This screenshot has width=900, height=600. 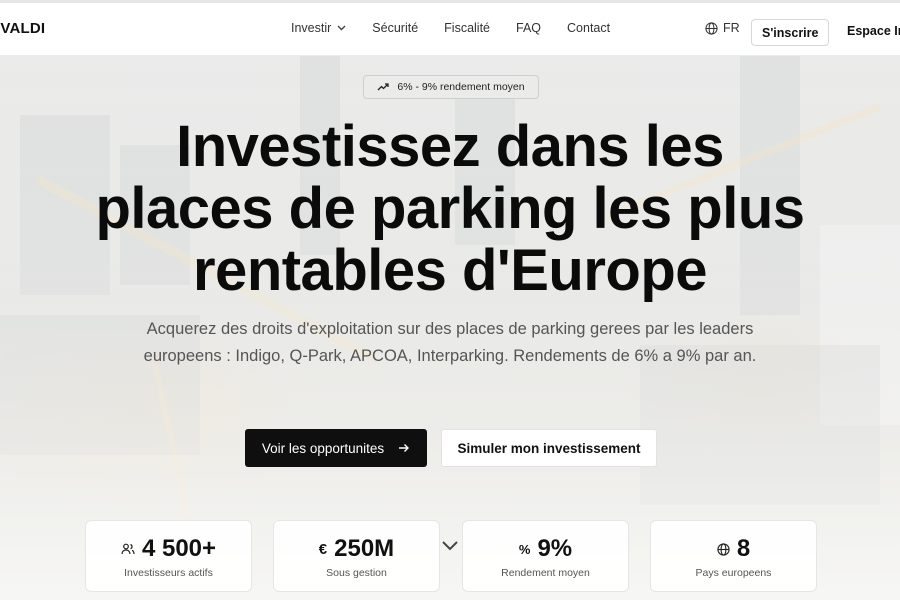 I want to click on brand-logo: IVALDI, so click(x=22, y=28).